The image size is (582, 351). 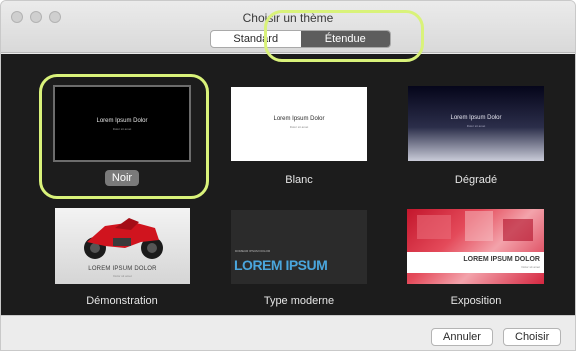 I want to click on theme-thumbnail-blanc: Lorem Ipsum Dolor Dolor sit amet, so click(x=299, y=124).